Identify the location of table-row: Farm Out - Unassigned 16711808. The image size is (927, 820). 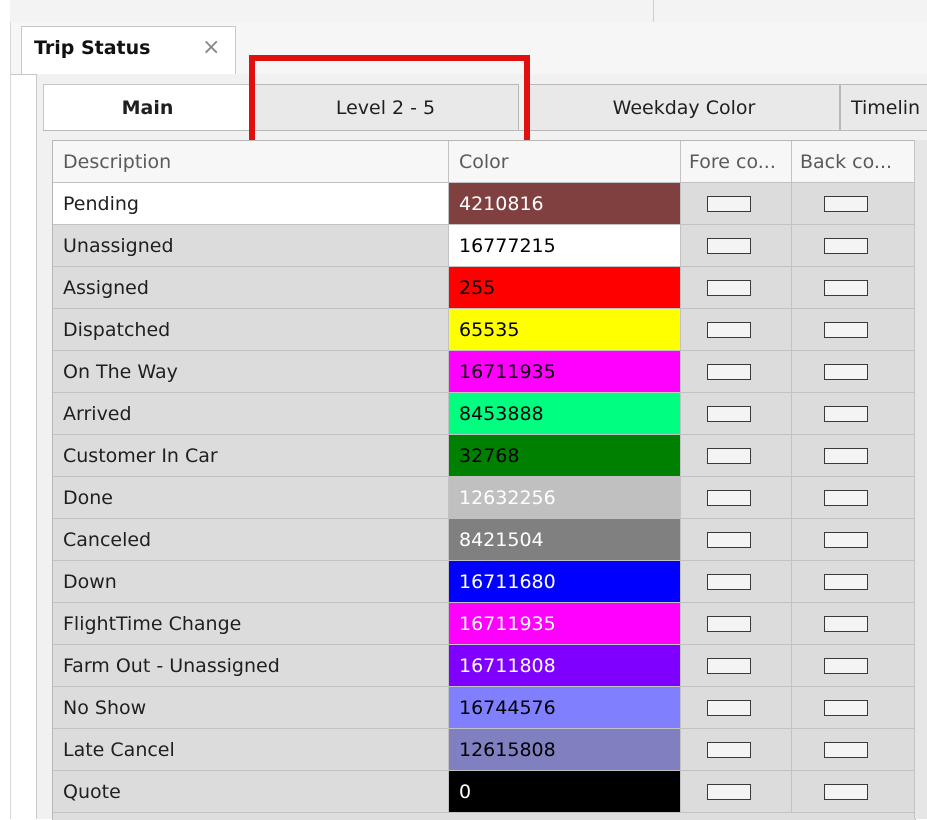
(484, 666).